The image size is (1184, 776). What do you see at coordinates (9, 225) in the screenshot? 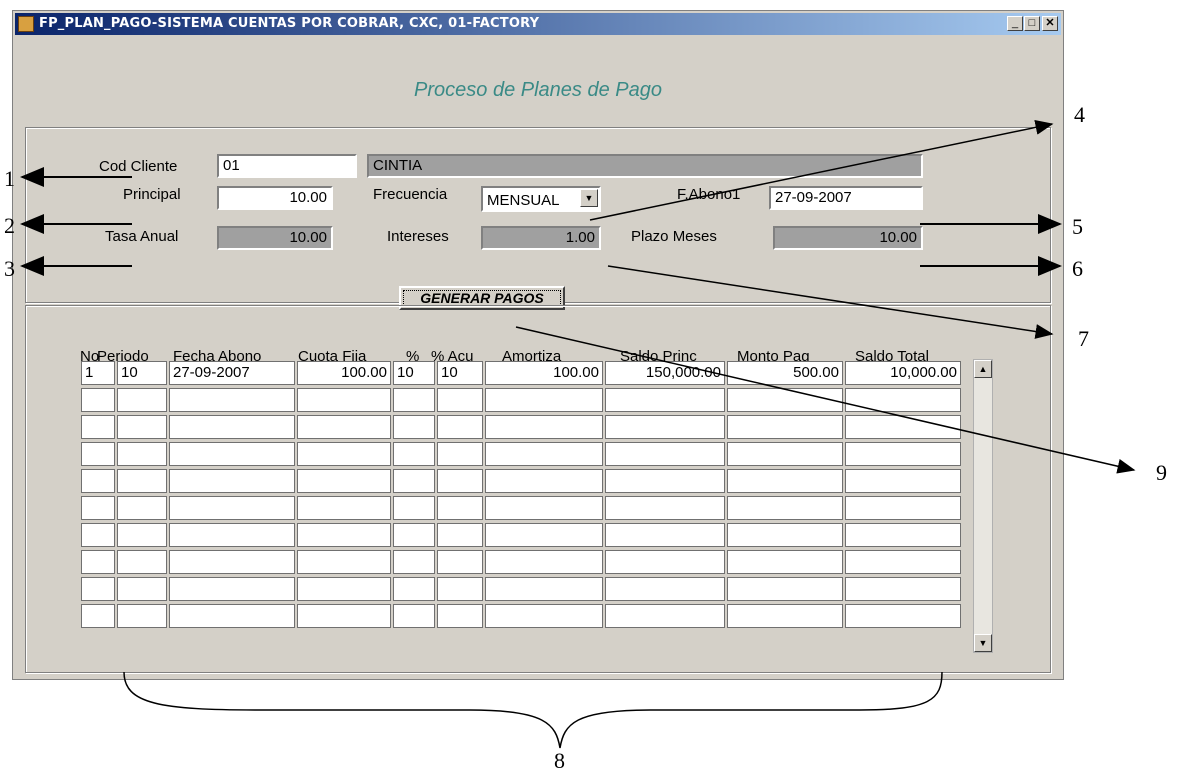
I see `callout-2: 2` at bounding box center [9, 225].